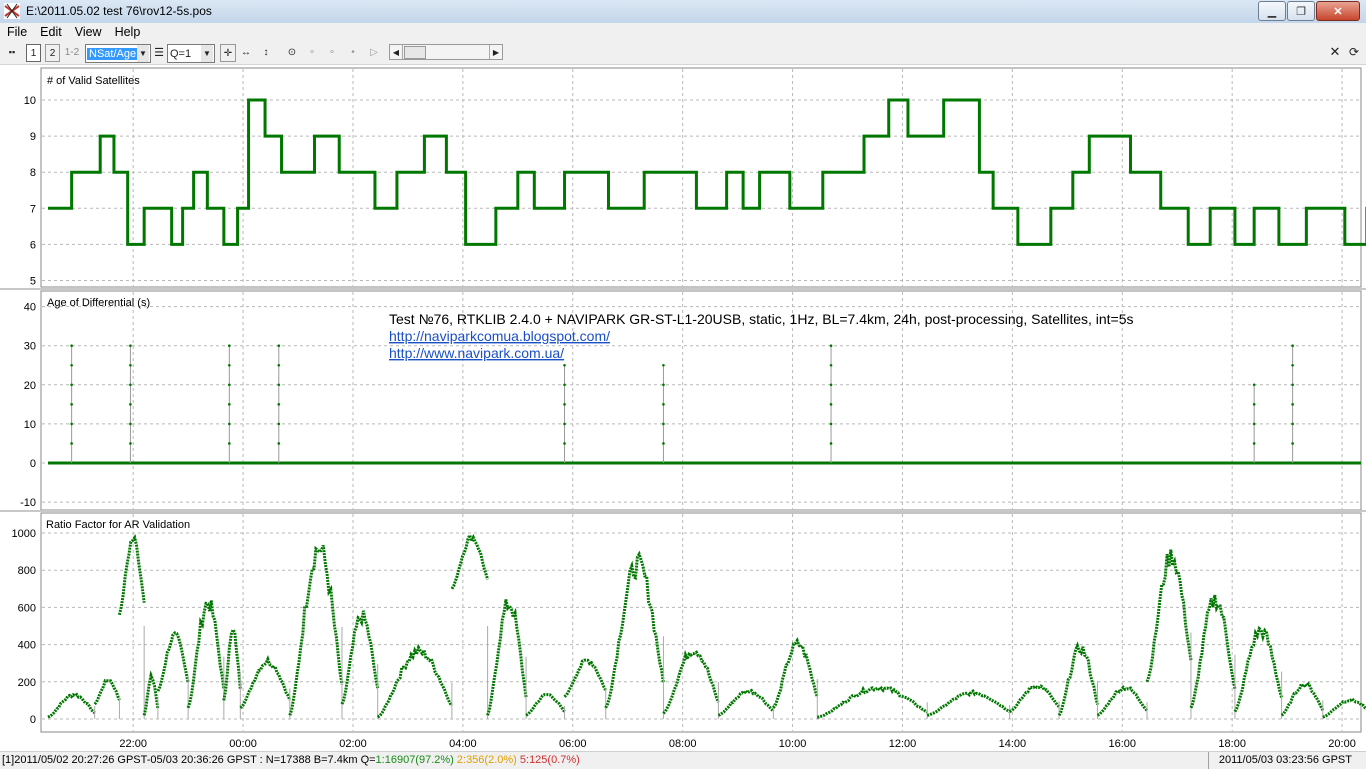 The width and height of the screenshot is (1366, 769). What do you see at coordinates (446, 52) in the screenshot?
I see `time-scrollbar: ◀ ▶` at bounding box center [446, 52].